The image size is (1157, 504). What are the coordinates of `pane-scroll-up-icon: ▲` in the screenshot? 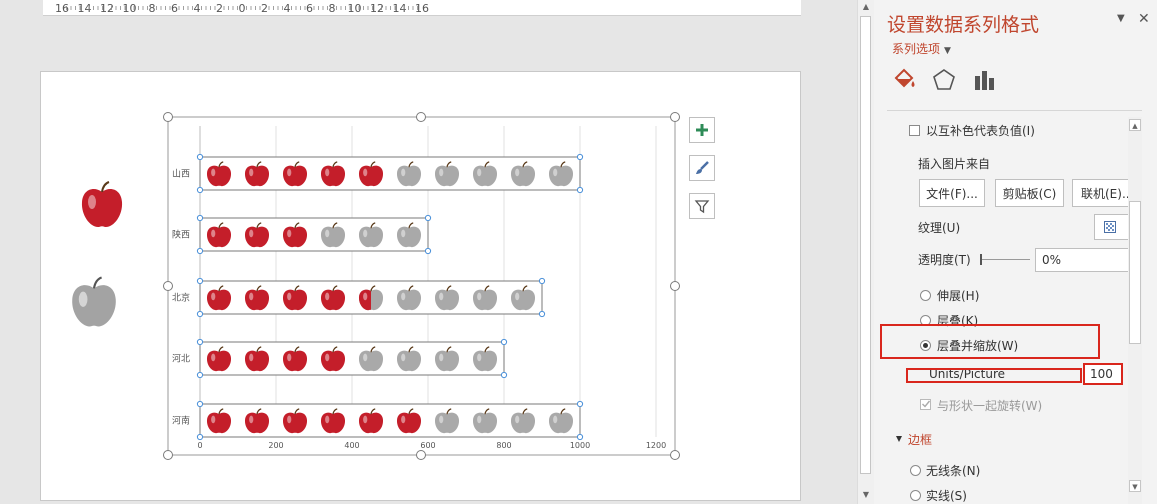 It's located at (1135, 125).